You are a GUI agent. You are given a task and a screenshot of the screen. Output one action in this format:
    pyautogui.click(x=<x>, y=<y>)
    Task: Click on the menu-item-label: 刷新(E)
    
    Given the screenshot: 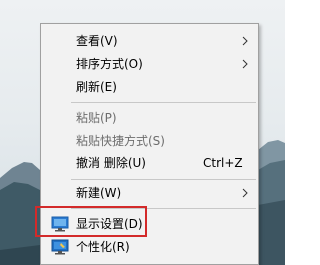 What is the action you would take?
    pyautogui.click(x=96, y=87)
    